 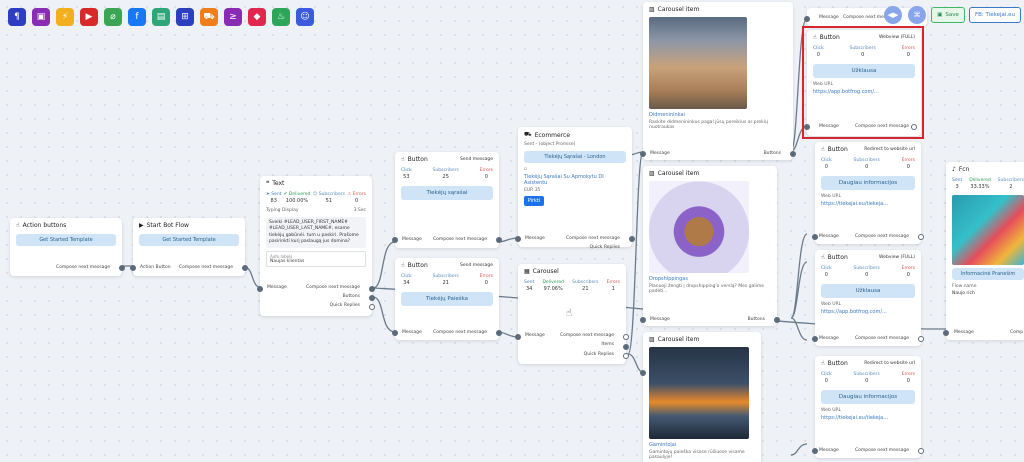 I want to click on save-button: ▣ Save, so click(x=948, y=15).